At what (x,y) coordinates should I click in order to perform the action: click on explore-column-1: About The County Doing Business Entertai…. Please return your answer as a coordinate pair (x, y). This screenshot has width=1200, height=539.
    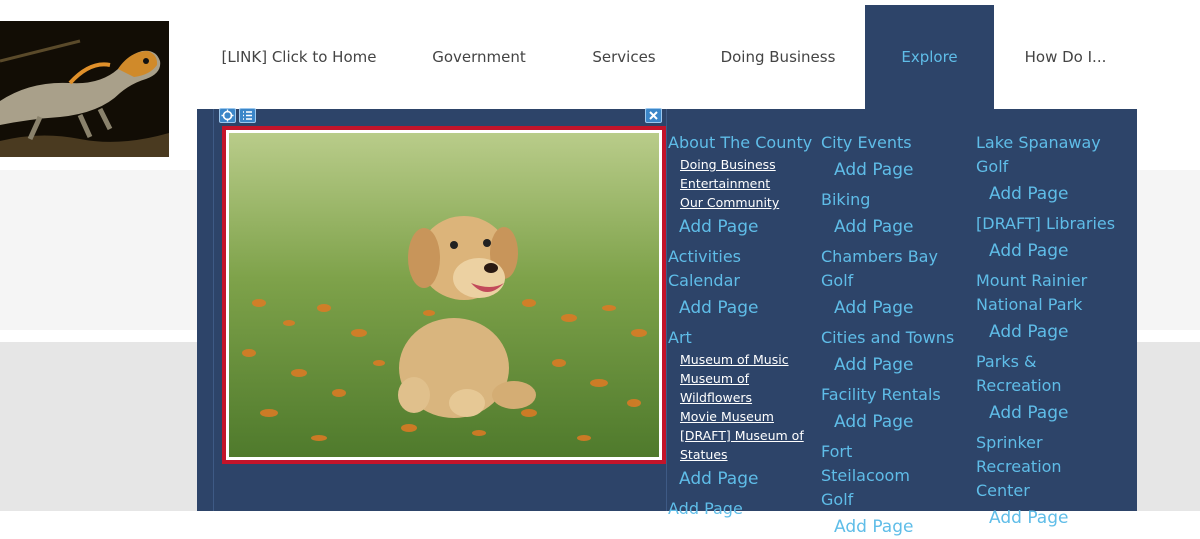
    Looking at the image, I should click on (740, 326).